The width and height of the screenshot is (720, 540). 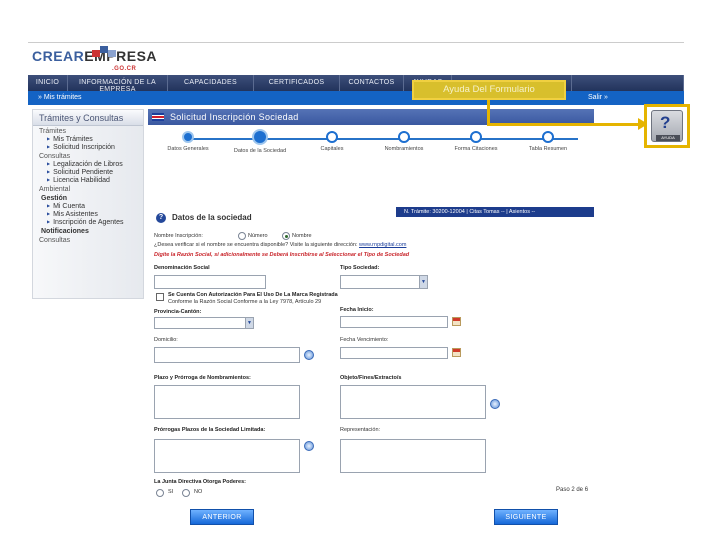 What do you see at coordinates (628, 83) in the screenshot?
I see `nav-item` at bounding box center [628, 83].